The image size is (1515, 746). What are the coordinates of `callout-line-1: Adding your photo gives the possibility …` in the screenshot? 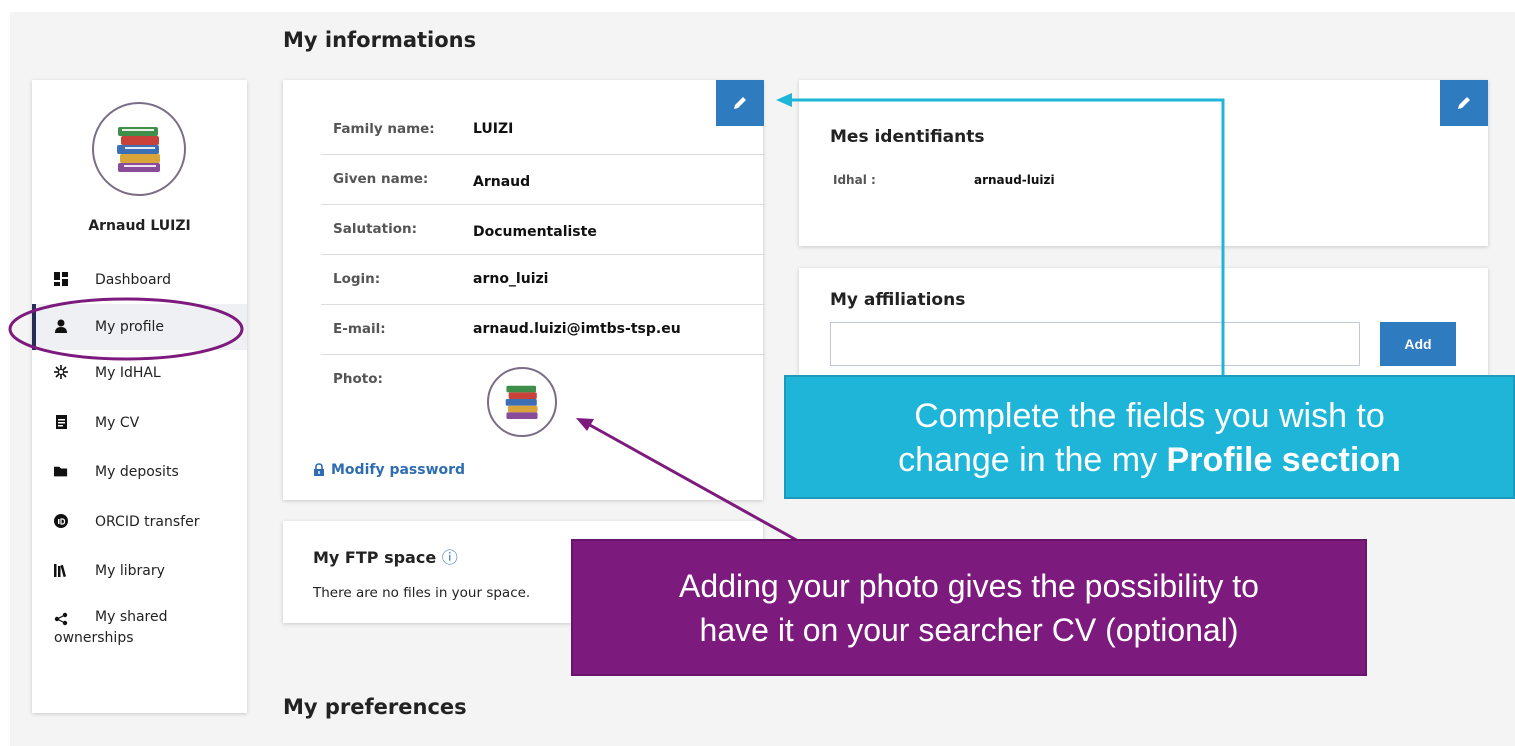 It's located at (969, 586).